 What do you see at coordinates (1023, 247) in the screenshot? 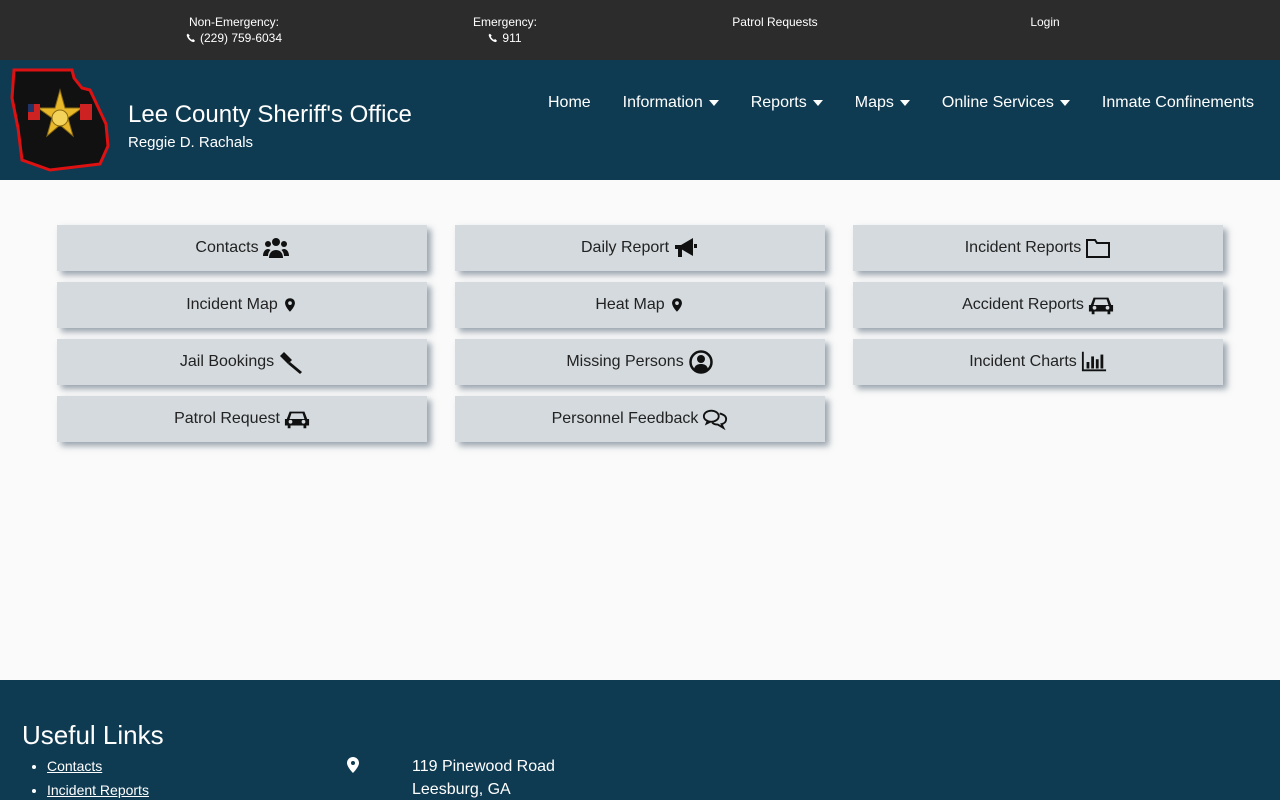
I see `tile-label: Incident Reports` at bounding box center [1023, 247].